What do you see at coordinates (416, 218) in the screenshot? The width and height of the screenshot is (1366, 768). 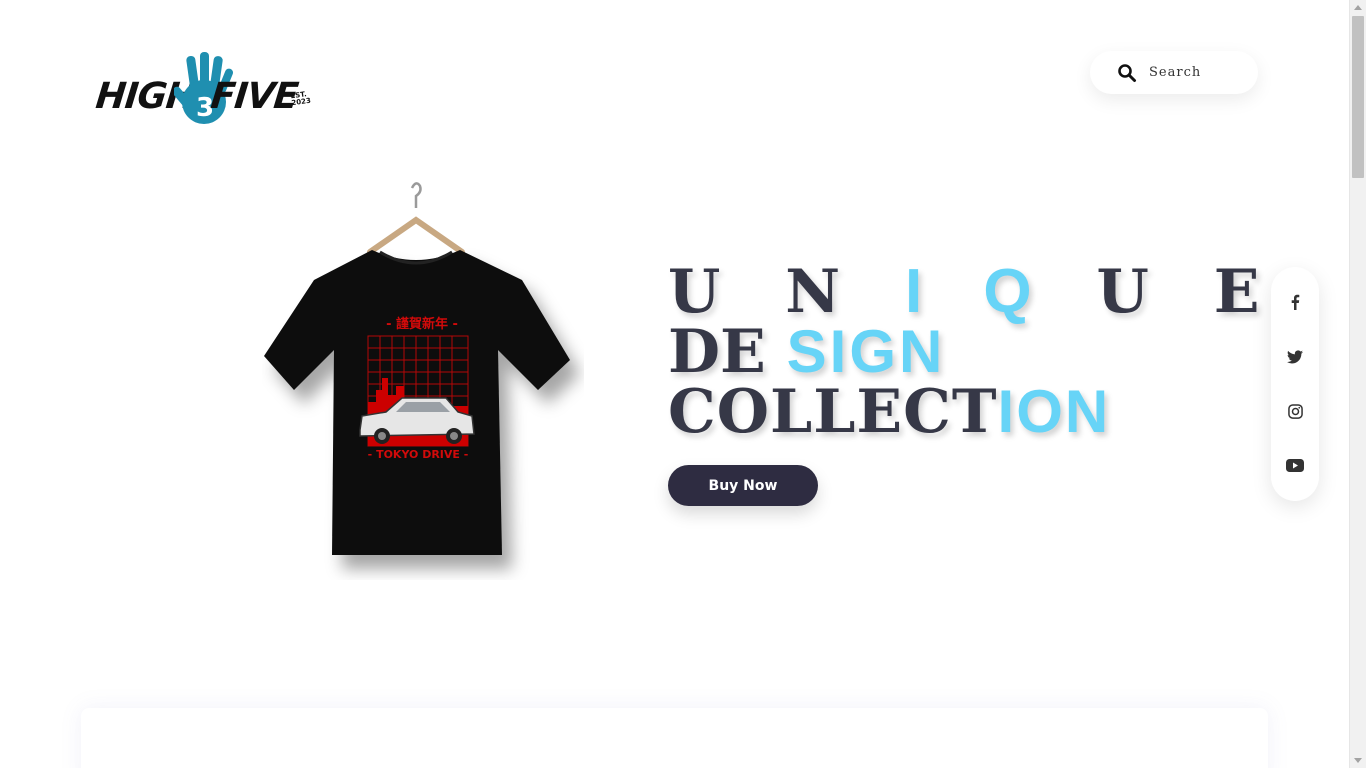 I see `hanger-icon` at bounding box center [416, 218].